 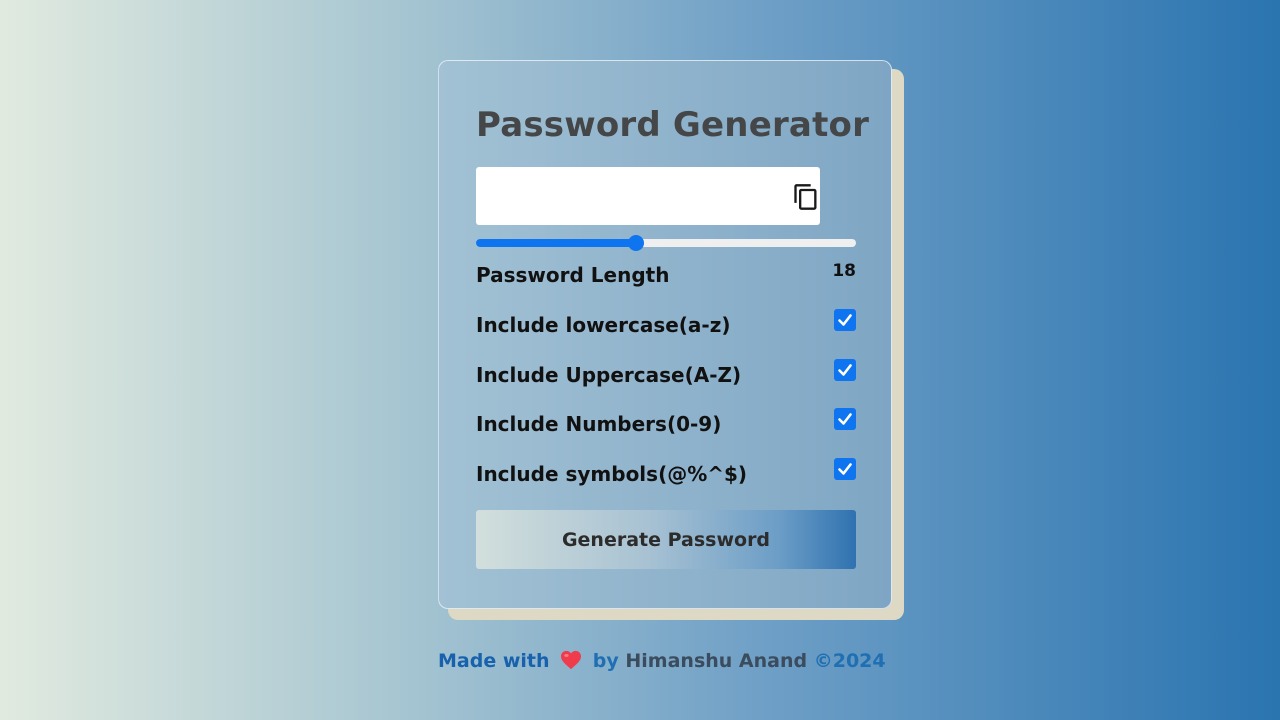 What do you see at coordinates (806, 197) in the screenshot?
I see `copy-icon` at bounding box center [806, 197].